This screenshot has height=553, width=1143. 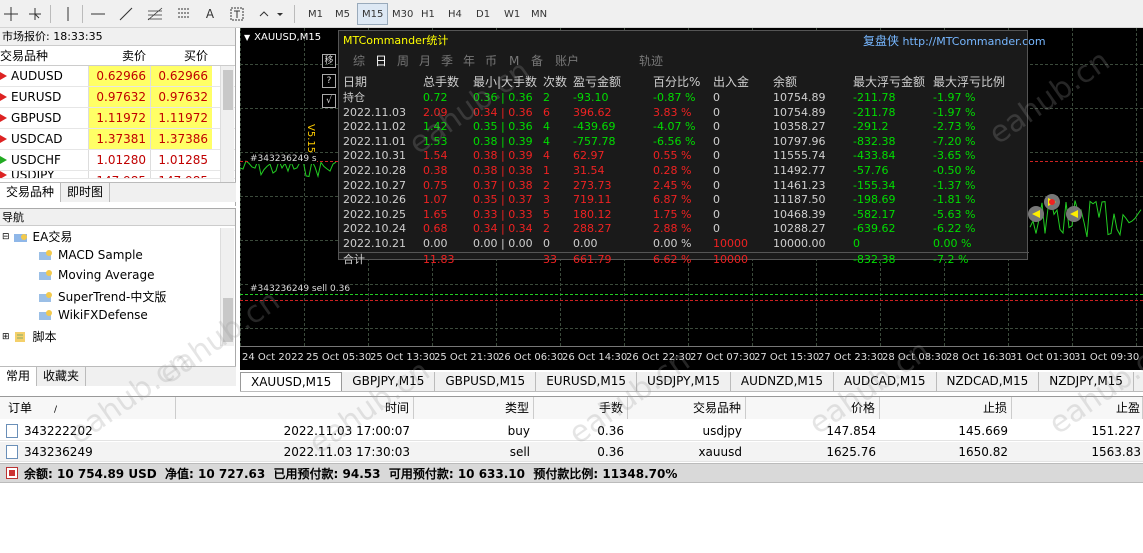 What do you see at coordinates (271, 14) in the screenshot?
I see `shapes-dropdown-icon` at bounding box center [271, 14].